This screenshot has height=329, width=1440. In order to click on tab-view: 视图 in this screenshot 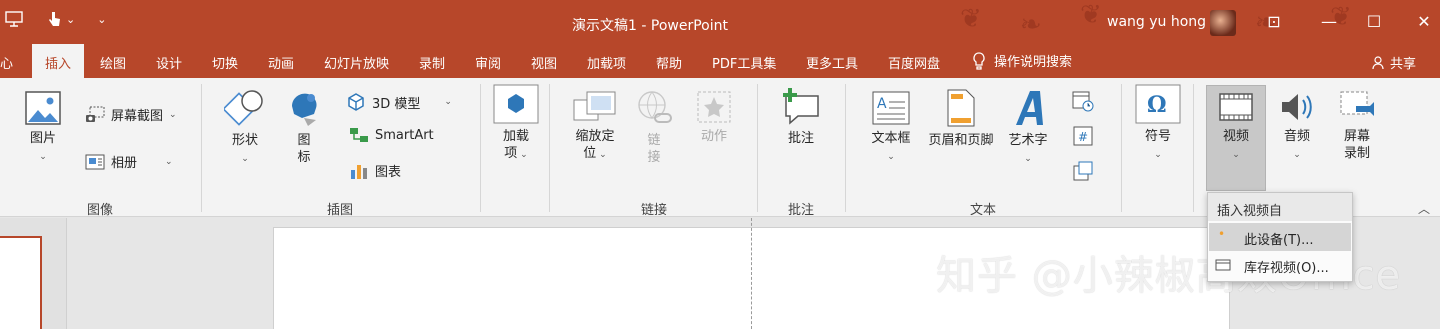, I will do `click(544, 62)`.